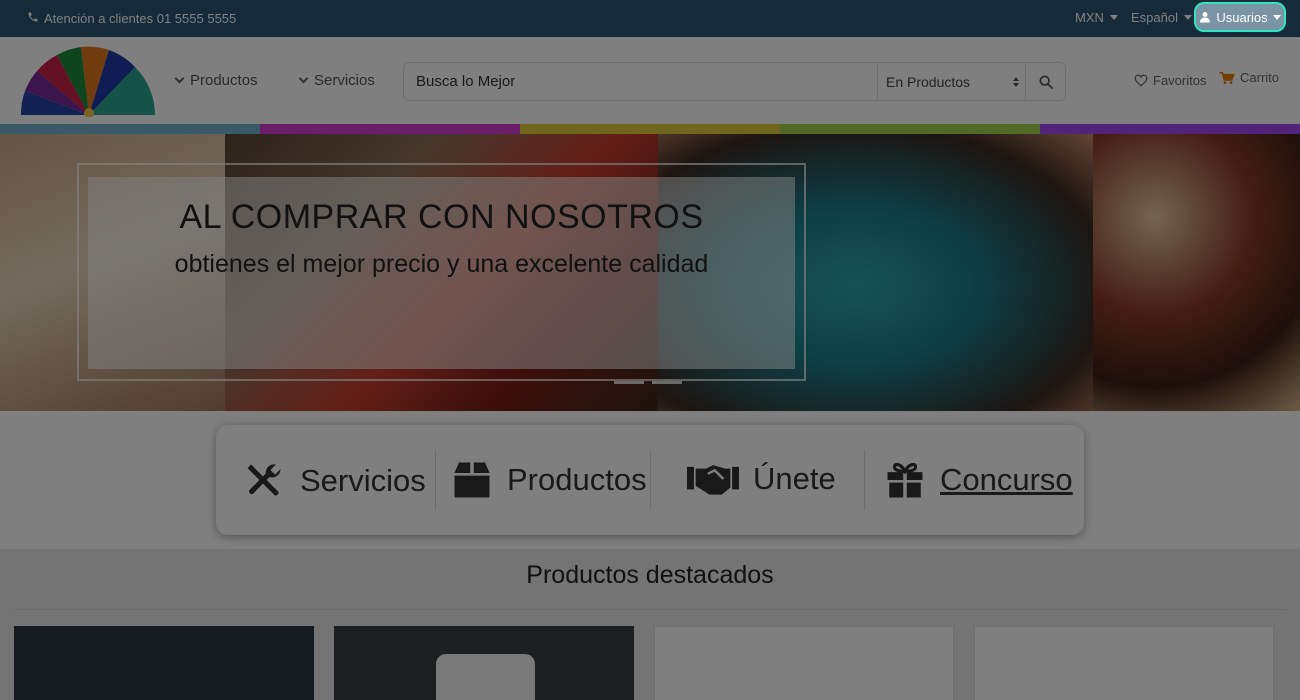 The height and width of the screenshot is (700, 1300). What do you see at coordinates (1196, 272) in the screenshot?
I see `hero-image-crafts` at bounding box center [1196, 272].